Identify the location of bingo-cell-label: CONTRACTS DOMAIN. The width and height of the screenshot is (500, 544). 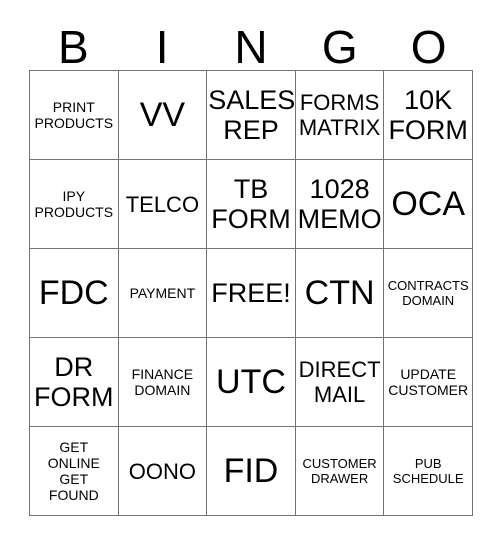
(428, 293).